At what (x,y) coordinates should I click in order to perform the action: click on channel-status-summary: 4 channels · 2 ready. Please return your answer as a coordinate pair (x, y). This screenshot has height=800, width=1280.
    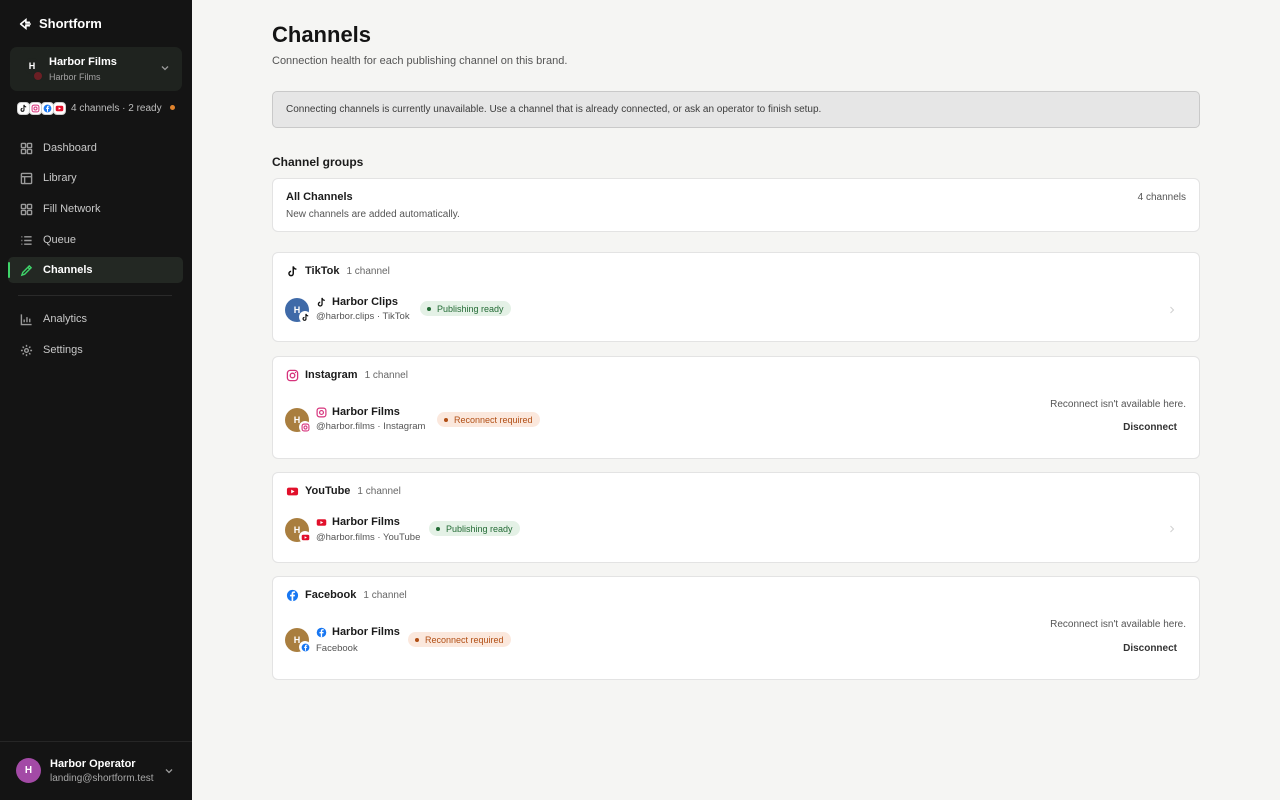
    Looking at the image, I should click on (98, 108).